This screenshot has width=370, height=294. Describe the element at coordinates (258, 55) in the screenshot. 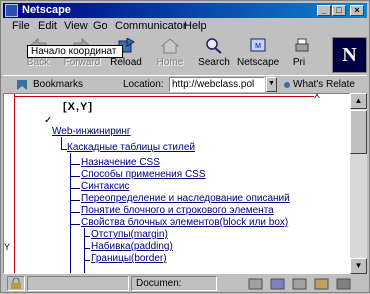

I see `netscape-button: M Netscape` at that location.